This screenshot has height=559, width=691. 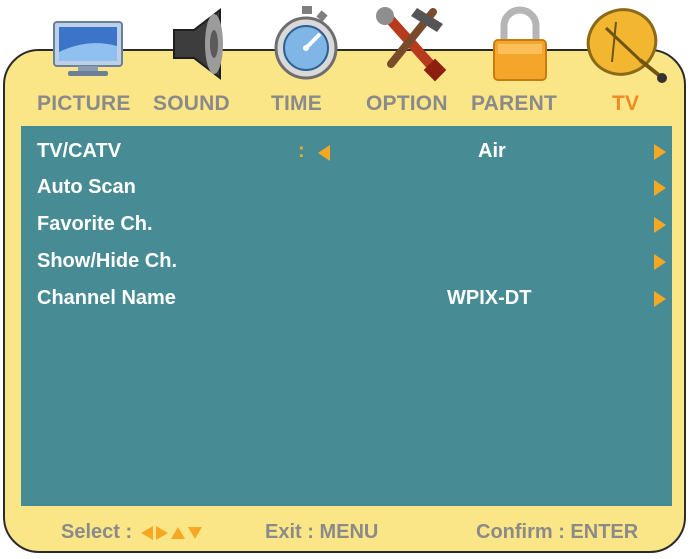 I want to click on down-arrow-icon, so click(x=194, y=532).